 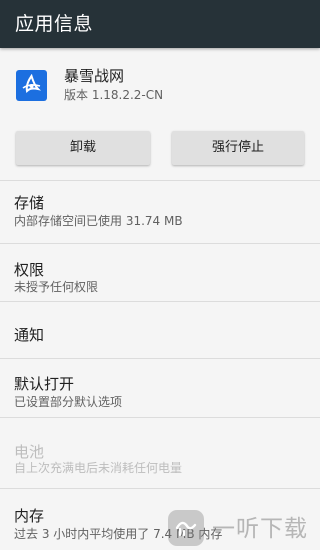 I want to click on app-name: 暴雪战网, so click(x=94, y=76).